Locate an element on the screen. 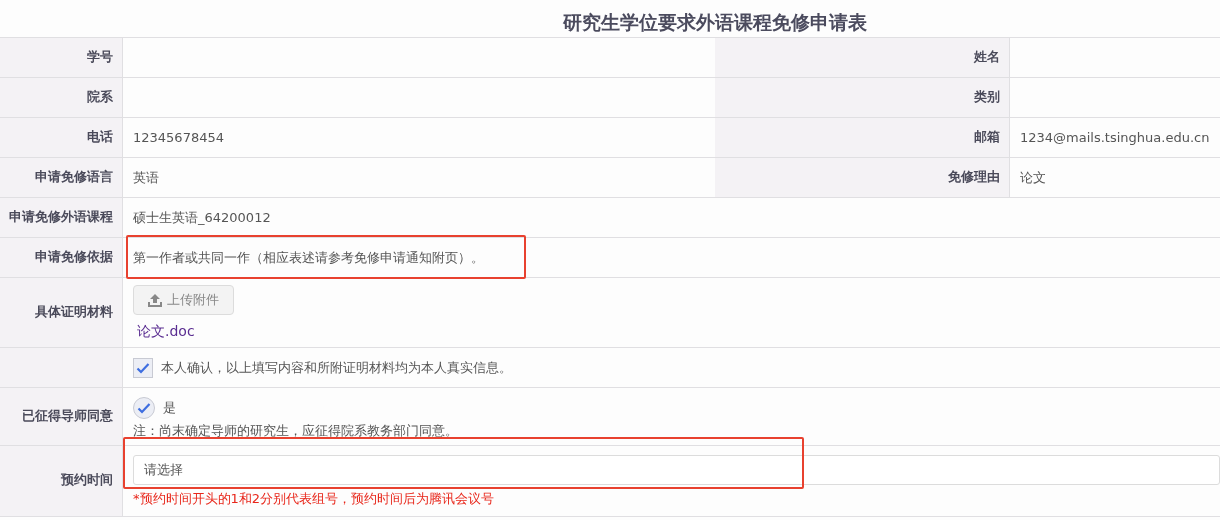 The height and width of the screenshot is (520, 1220). field-label: 申请免修外语课程 is located at coordinates (61, 217).